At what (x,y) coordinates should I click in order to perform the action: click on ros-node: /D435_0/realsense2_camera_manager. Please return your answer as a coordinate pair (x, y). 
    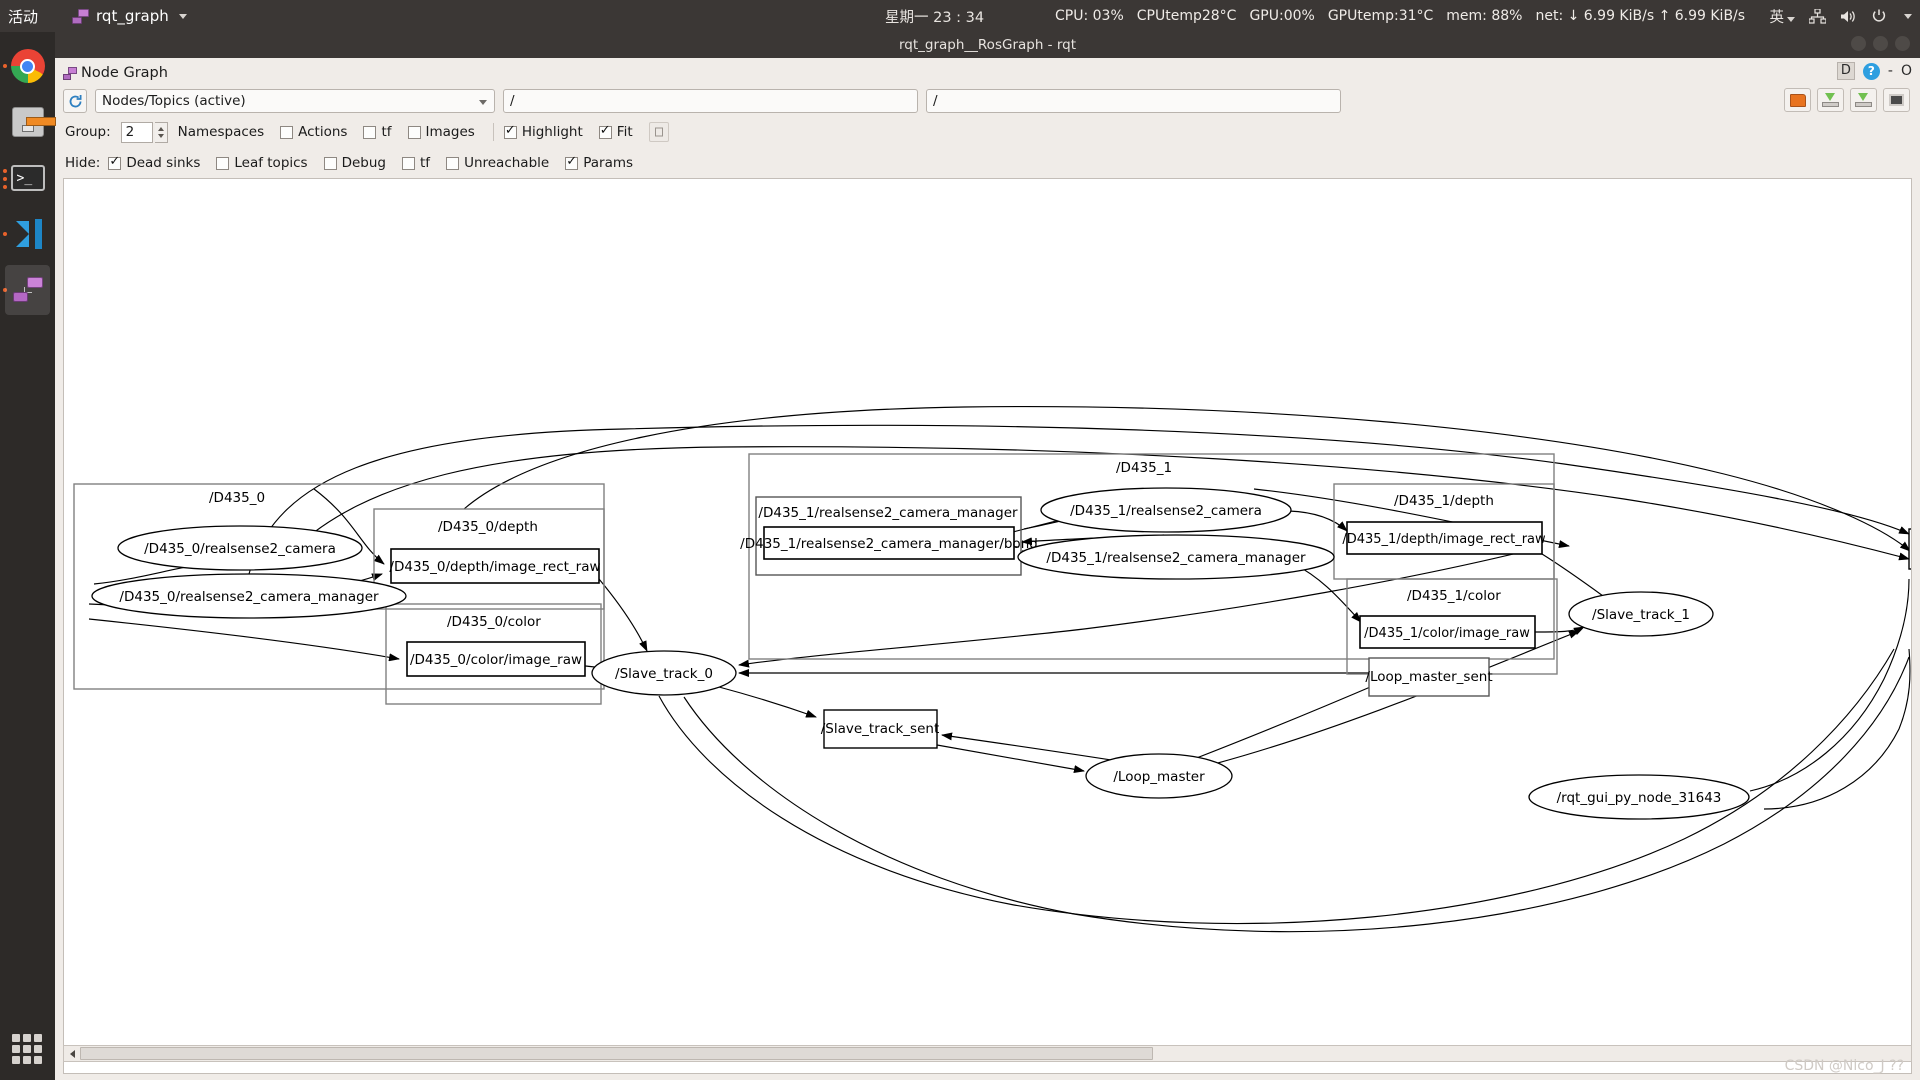
    Looking at the image, I should click on (249, 596).